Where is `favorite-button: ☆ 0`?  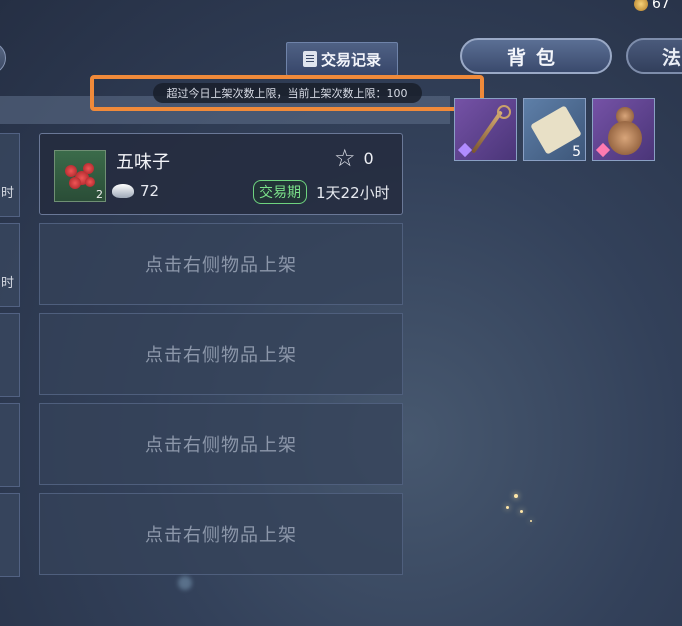
favorite-button: ☆ 0 is located at coordinates (354, 158).